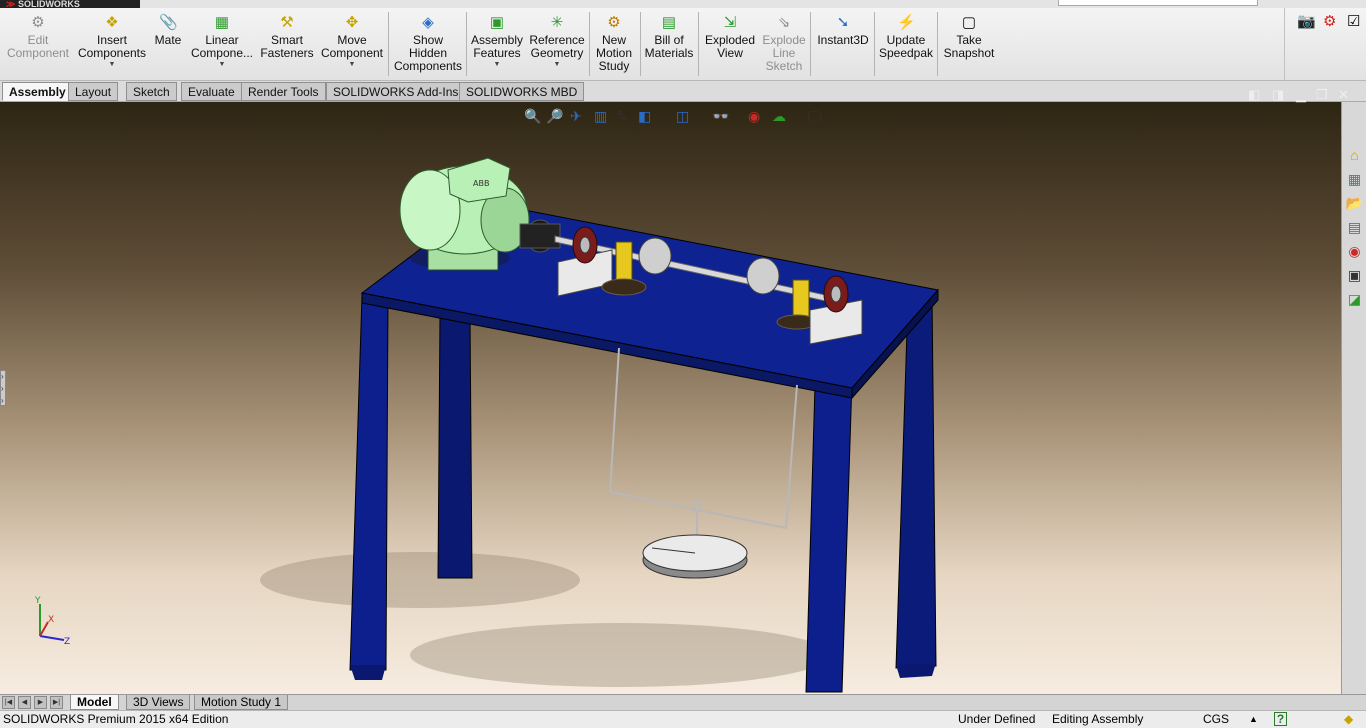 The image size is (1366, 728). What do you see at coordinates (352, 44) in the screenshot?
I see `move-component-button: ✥ Move Component ▼` at bounding box center [352, 44].